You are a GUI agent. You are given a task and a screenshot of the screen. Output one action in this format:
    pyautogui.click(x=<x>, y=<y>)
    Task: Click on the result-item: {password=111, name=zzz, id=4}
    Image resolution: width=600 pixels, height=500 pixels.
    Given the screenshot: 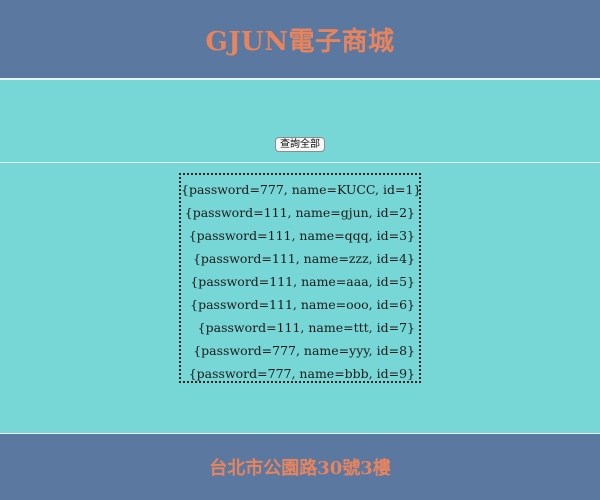 What is the action you would take?
    pyautogui.click(x=303, y=258)
    